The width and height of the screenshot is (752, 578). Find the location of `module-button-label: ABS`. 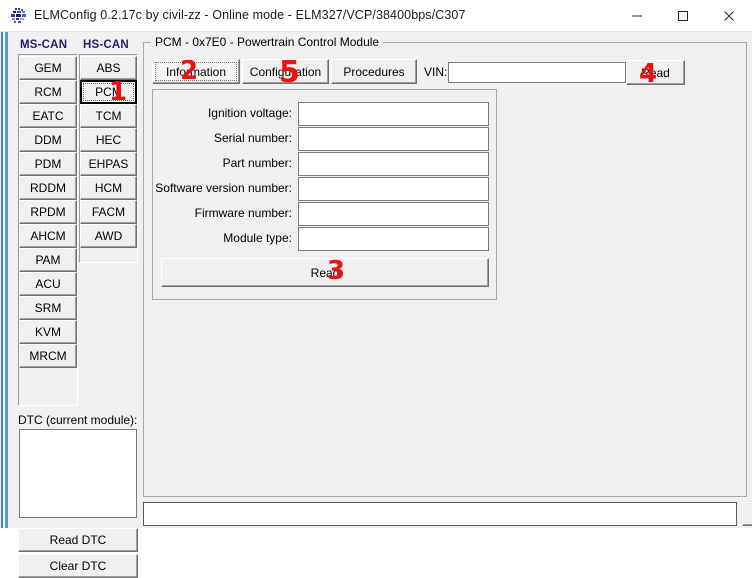

module-button-label: ABS is located at coordinates (108, 68).